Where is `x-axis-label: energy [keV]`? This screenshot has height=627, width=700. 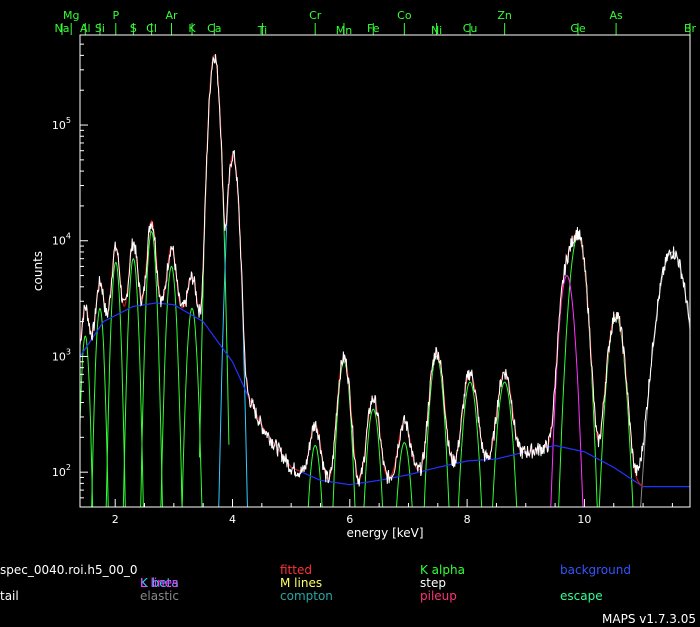 x-axis-label: energy [keV] is located at coordinates (384, 533).